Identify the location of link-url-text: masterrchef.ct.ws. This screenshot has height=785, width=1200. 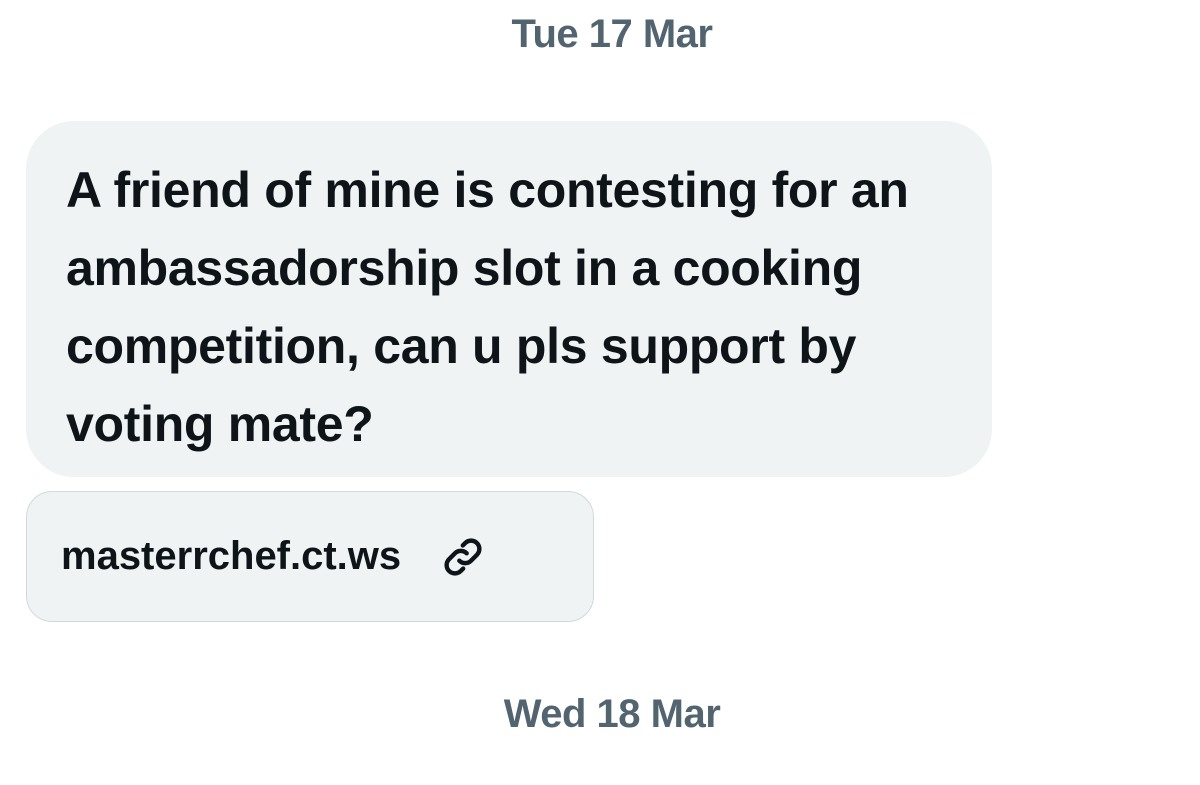
(231, 556).